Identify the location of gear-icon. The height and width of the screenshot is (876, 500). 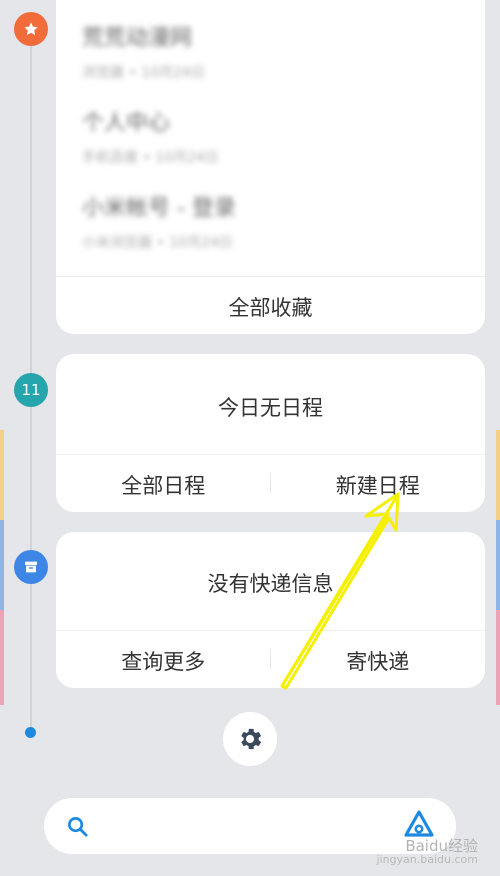
(251, 739).